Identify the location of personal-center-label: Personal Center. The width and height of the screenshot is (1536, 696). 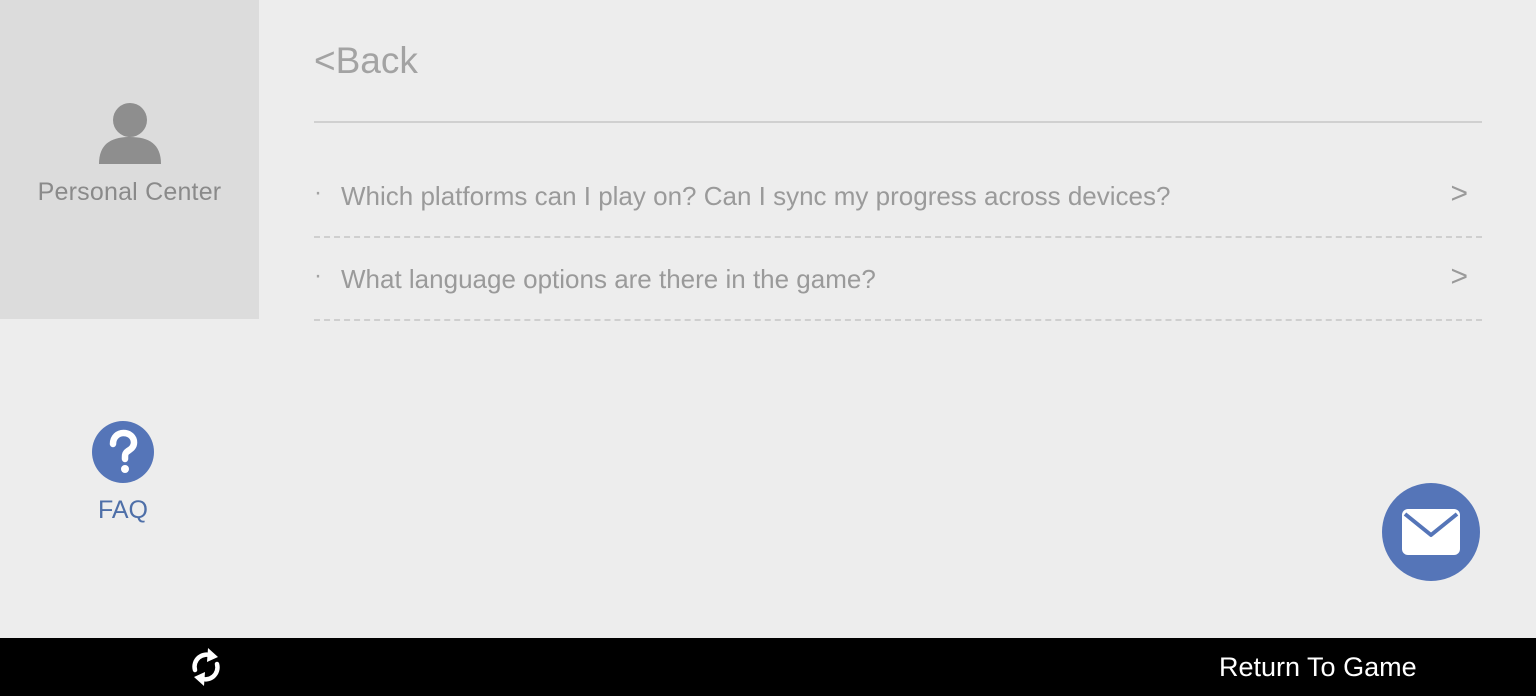
(129, 192).